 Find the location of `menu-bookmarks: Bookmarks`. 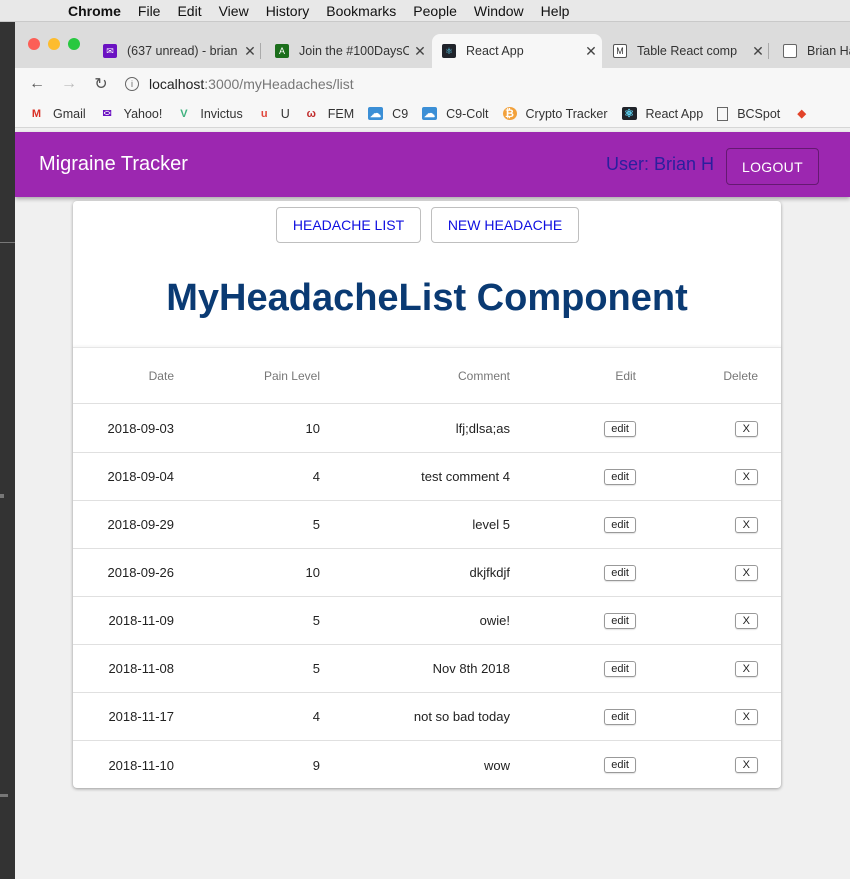

menu-bookmarks: Bookmarks is located at coordinates (361, 11).